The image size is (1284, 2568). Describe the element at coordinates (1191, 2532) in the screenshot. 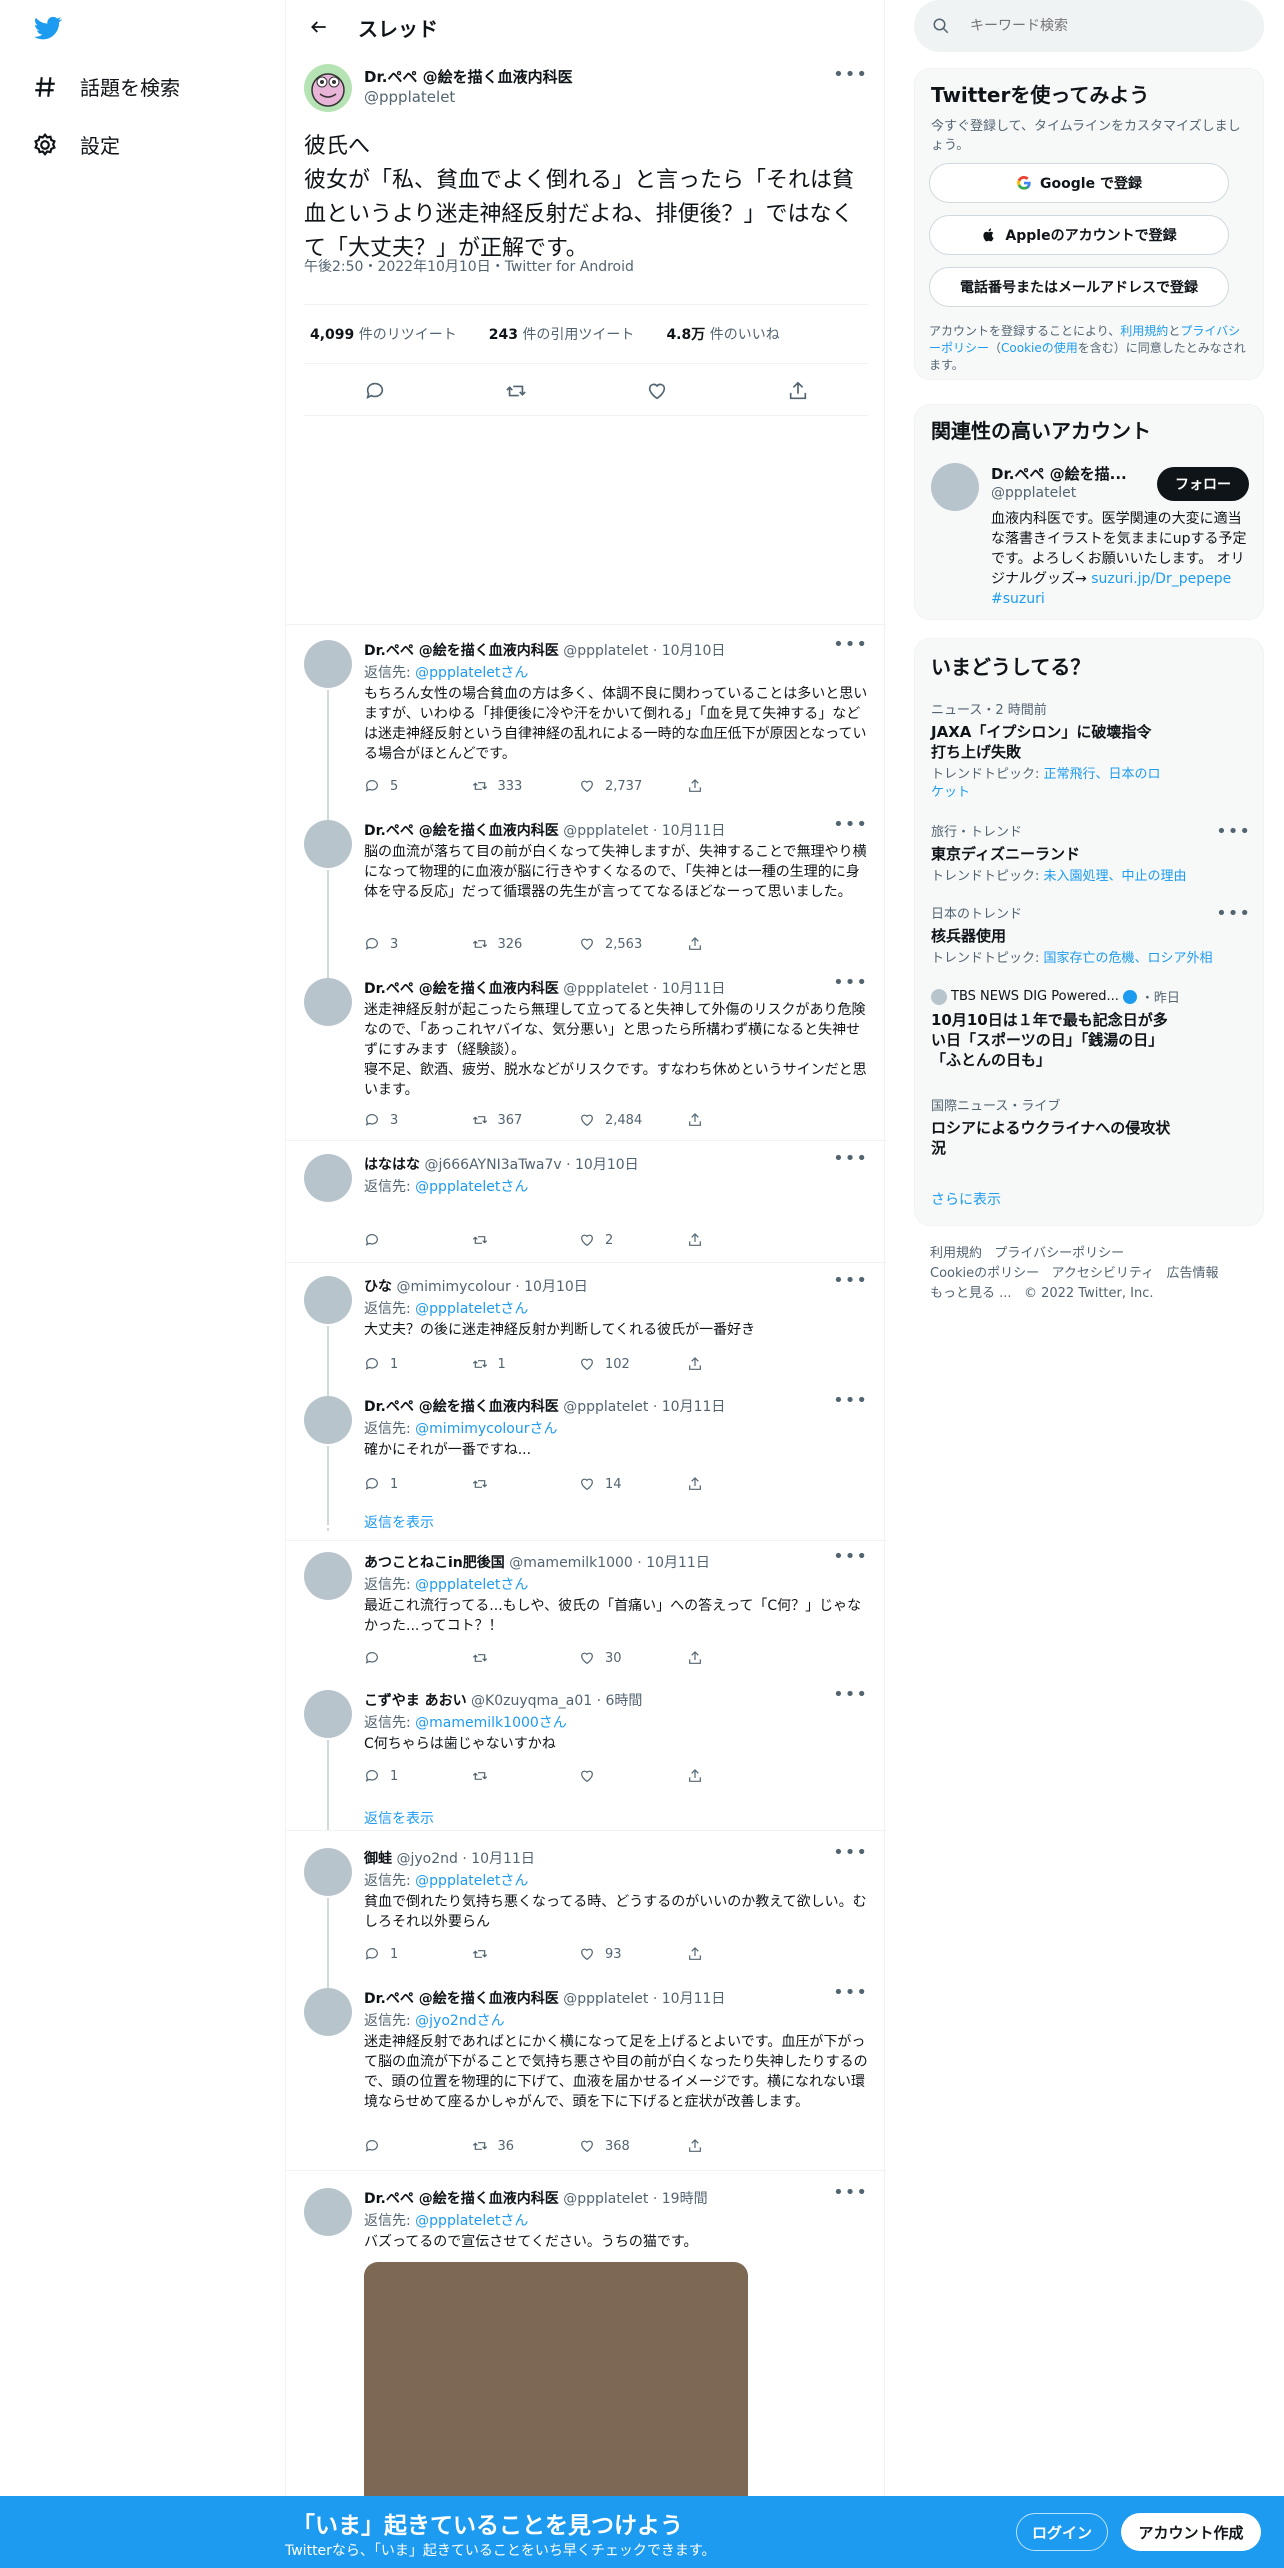

I see `signup-button: アカウント作成` at that location.